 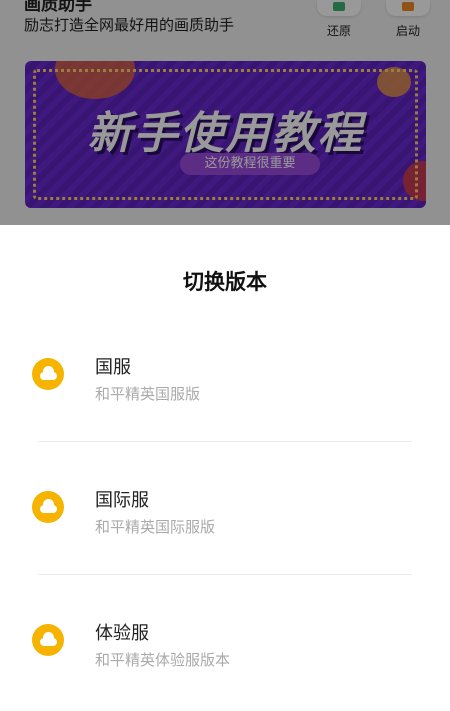 I want to click on option-desc: 和平精英体验服版本, so click(x=163, y=660).